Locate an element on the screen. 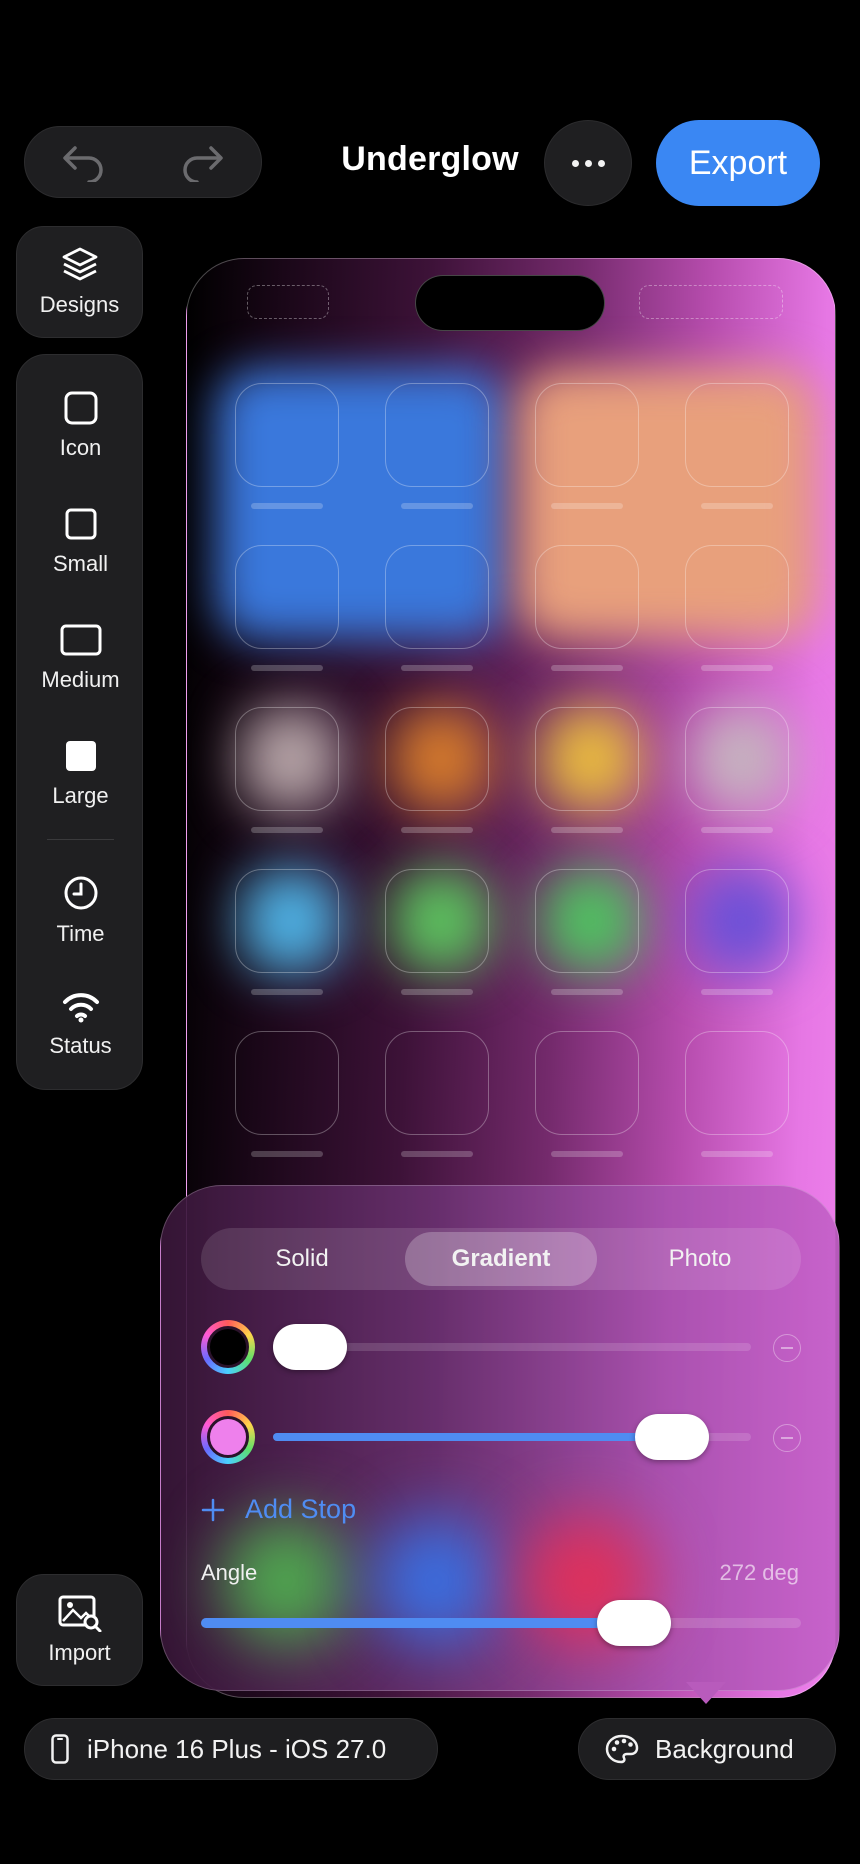 The width and height of the screenshot is (860, 1864). palette-icon is located at coordinates (622, 1749).